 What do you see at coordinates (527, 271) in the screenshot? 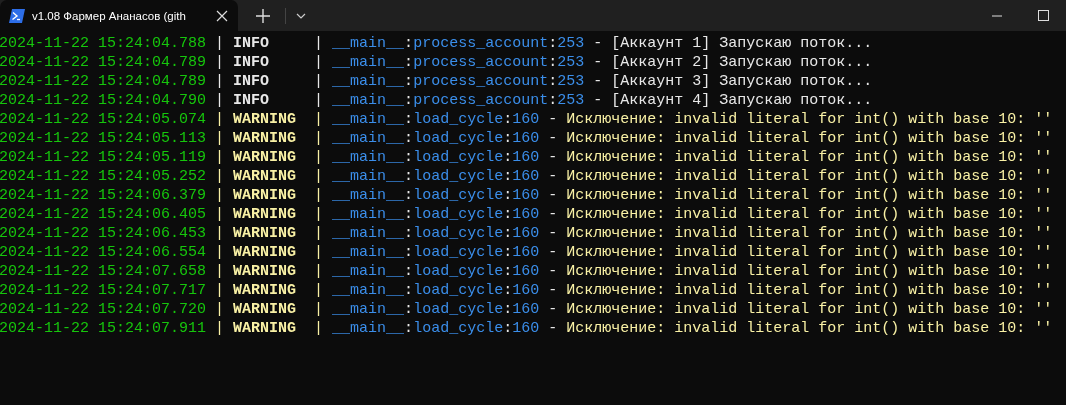
I see `log-line: 2024-11-22 15:24:07.658 | WARNING | __main__:load_cycle:160 - Исключение: invalid literal for int() with base 10: ''` at bounding box center [527, 271].